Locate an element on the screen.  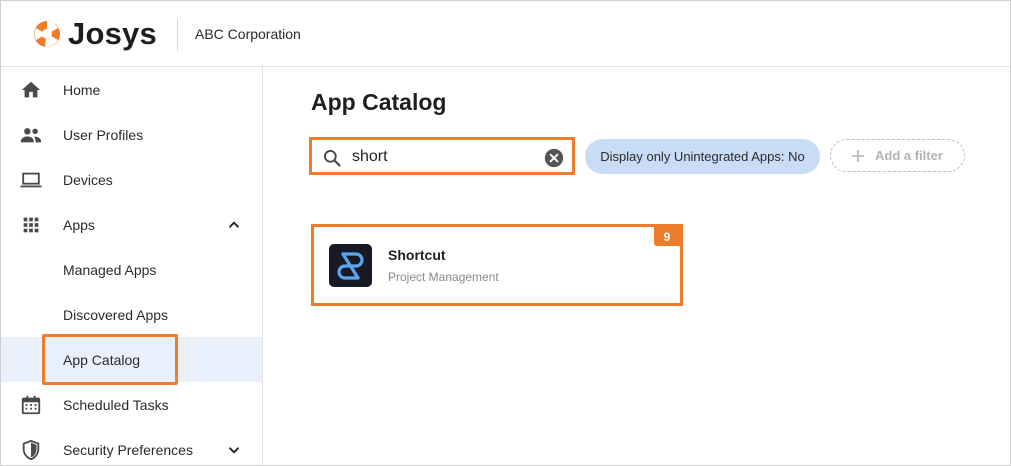
sidebar-item-security-preferences: Security Preferences is located at coordinates (131, 446).